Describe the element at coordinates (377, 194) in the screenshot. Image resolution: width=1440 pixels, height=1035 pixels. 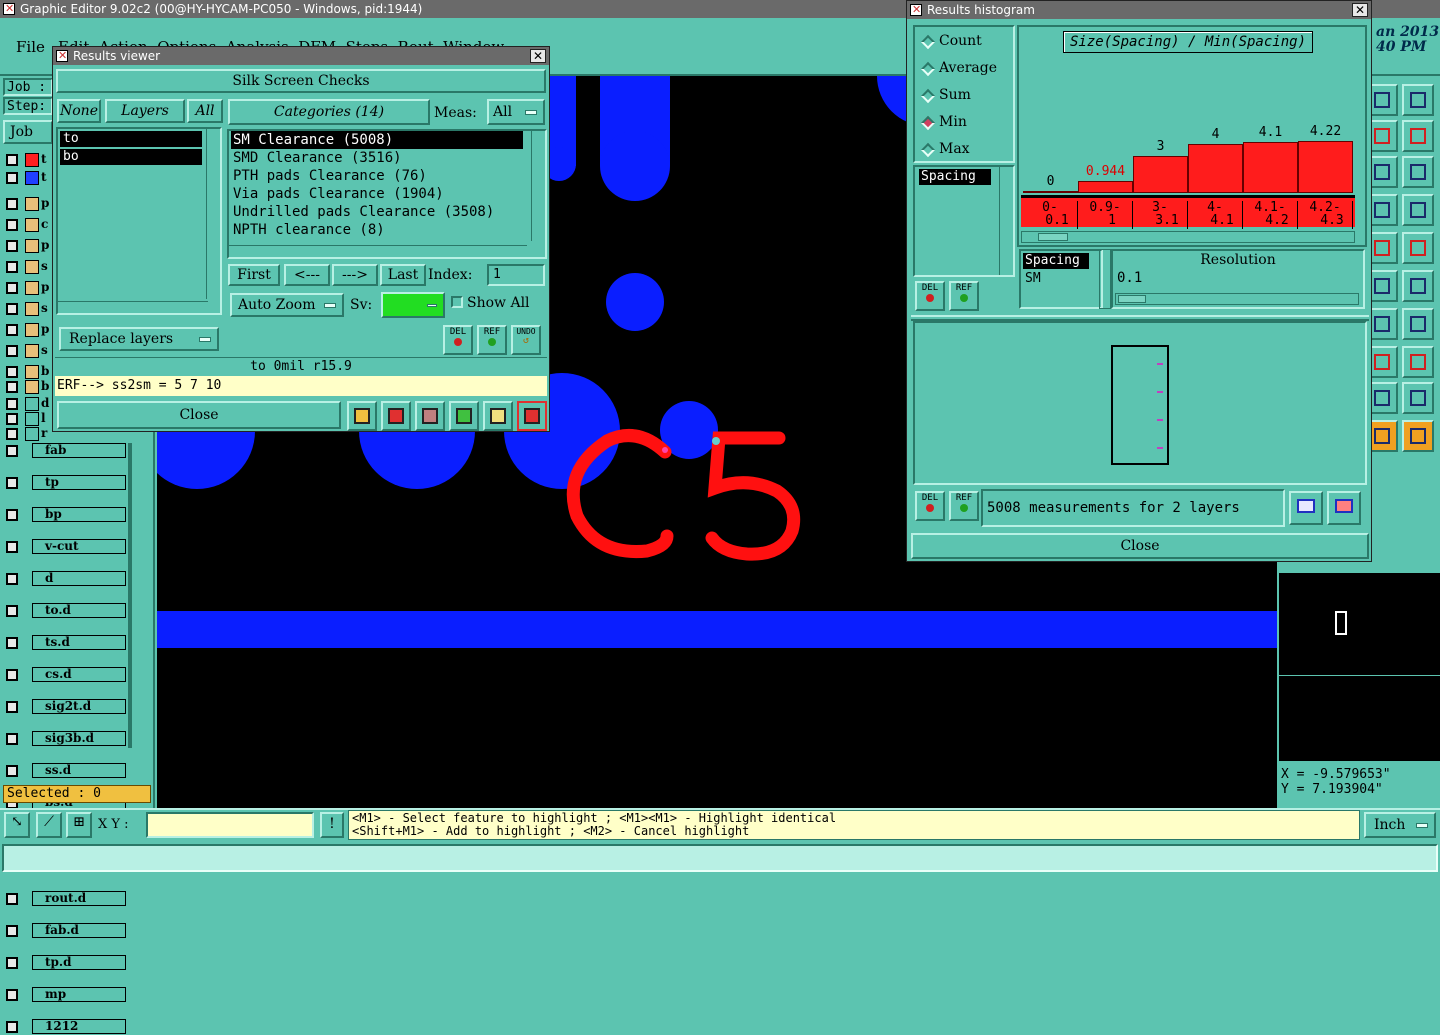
I see `category-item: Via pads Clearance (1904)` at that location.